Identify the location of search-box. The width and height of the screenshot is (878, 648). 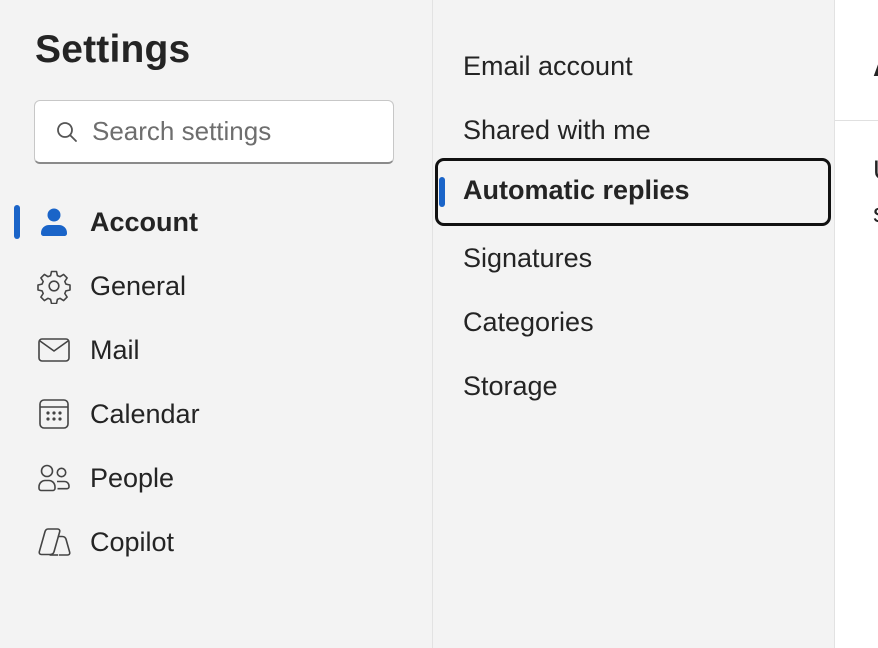
(214, 132).